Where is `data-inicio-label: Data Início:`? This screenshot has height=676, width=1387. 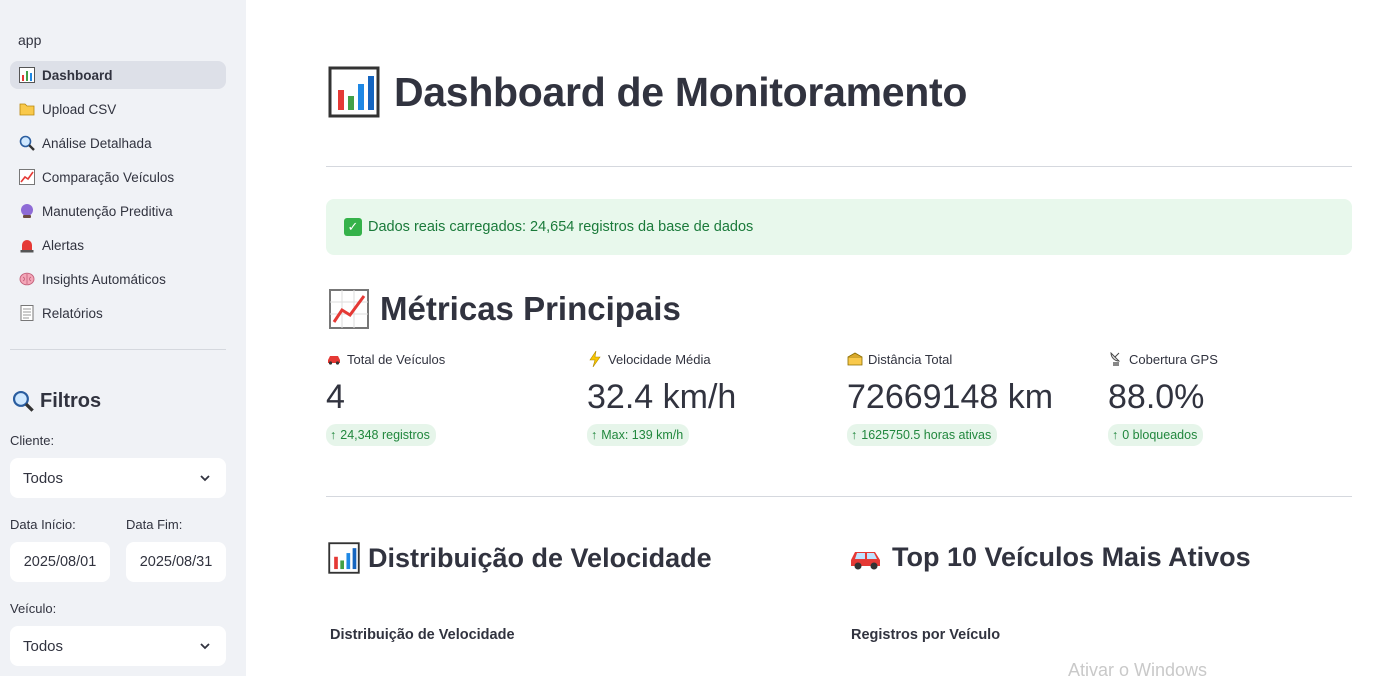
data-inicio-label: Data Início: is located at coordinates (43, 524).